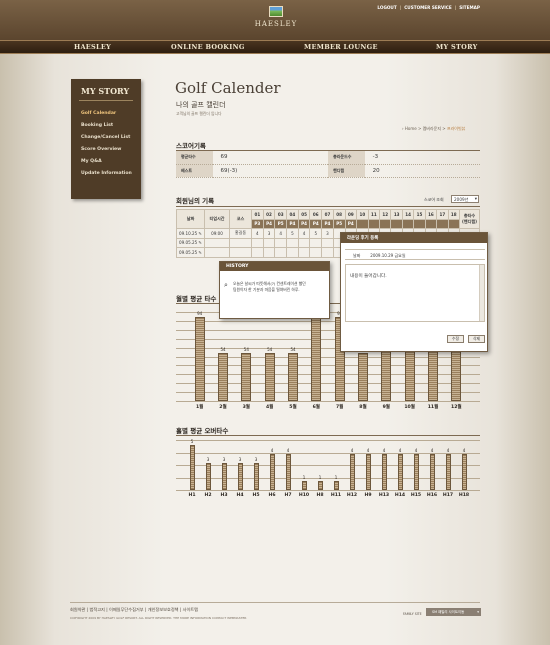 The width and height of the screenshot is (550, 645). What do you see at coordinates (368, 495) in the screenshot?
I see `chart-tick-label: H9` at bounding box center [368, 495].